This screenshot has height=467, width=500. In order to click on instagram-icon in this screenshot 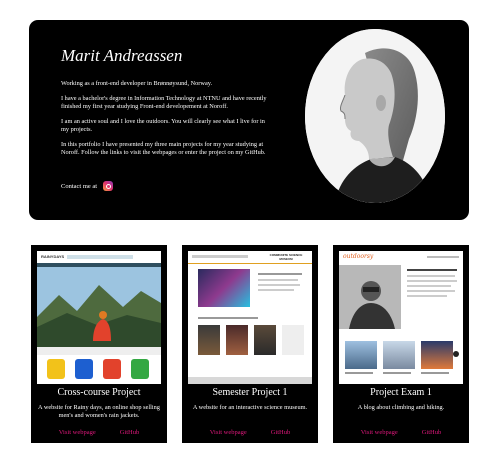, I will do `click(108, 186)`.